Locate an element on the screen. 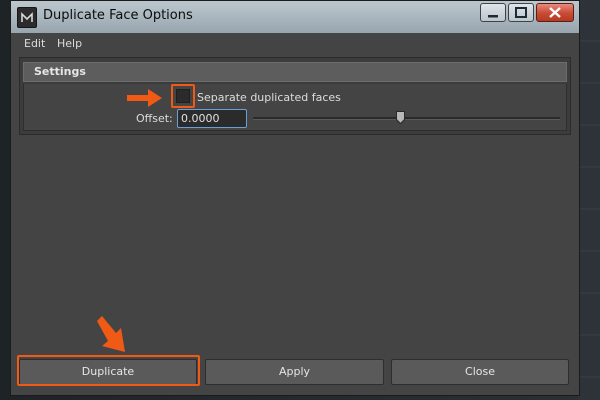 The height and width of the screenshot is (400, 600). maximize-button is located at coordinates (521, 12).